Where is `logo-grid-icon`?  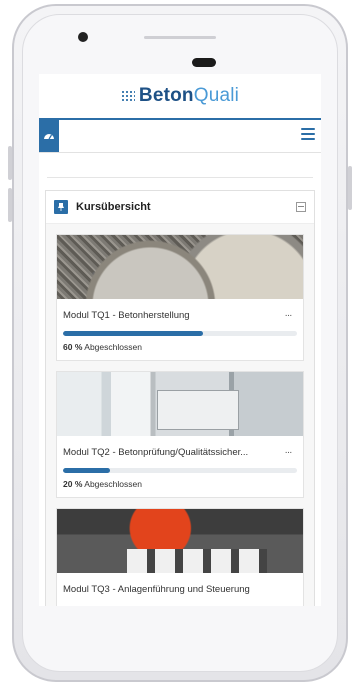 logo-grid-icon is located at coordinates (127, 96).